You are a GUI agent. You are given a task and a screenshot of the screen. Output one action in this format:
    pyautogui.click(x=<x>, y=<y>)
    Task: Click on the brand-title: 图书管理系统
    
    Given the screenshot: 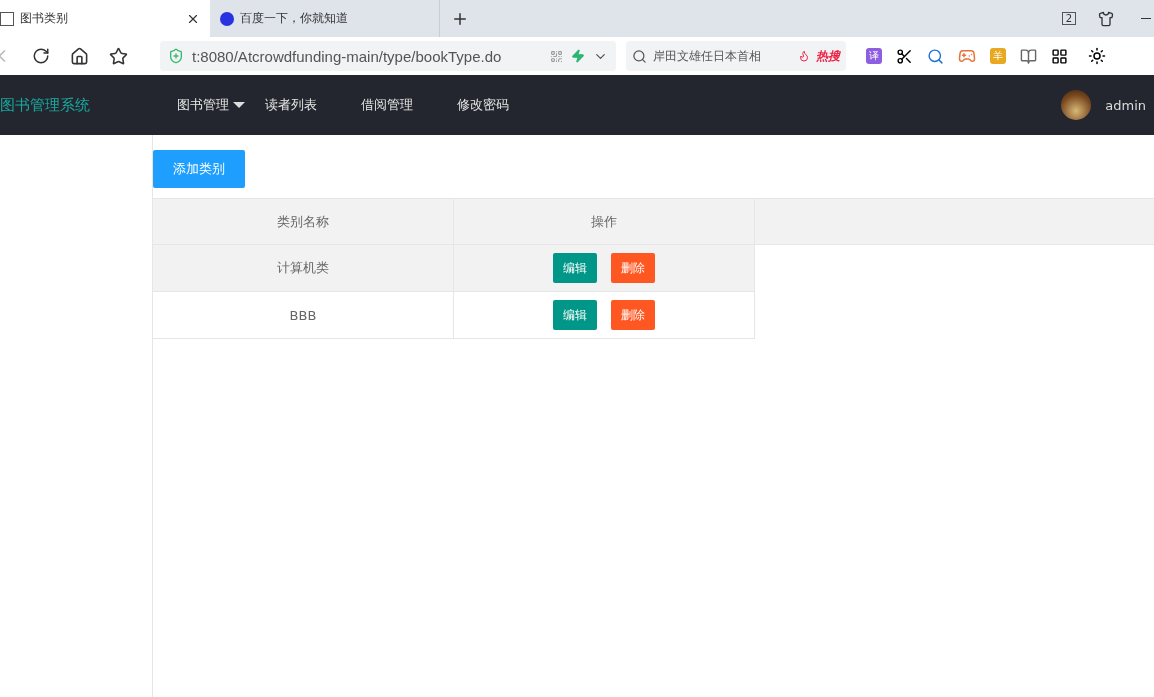 What is the action you would take?
    pyautogui.click(x=45, y=105)
    